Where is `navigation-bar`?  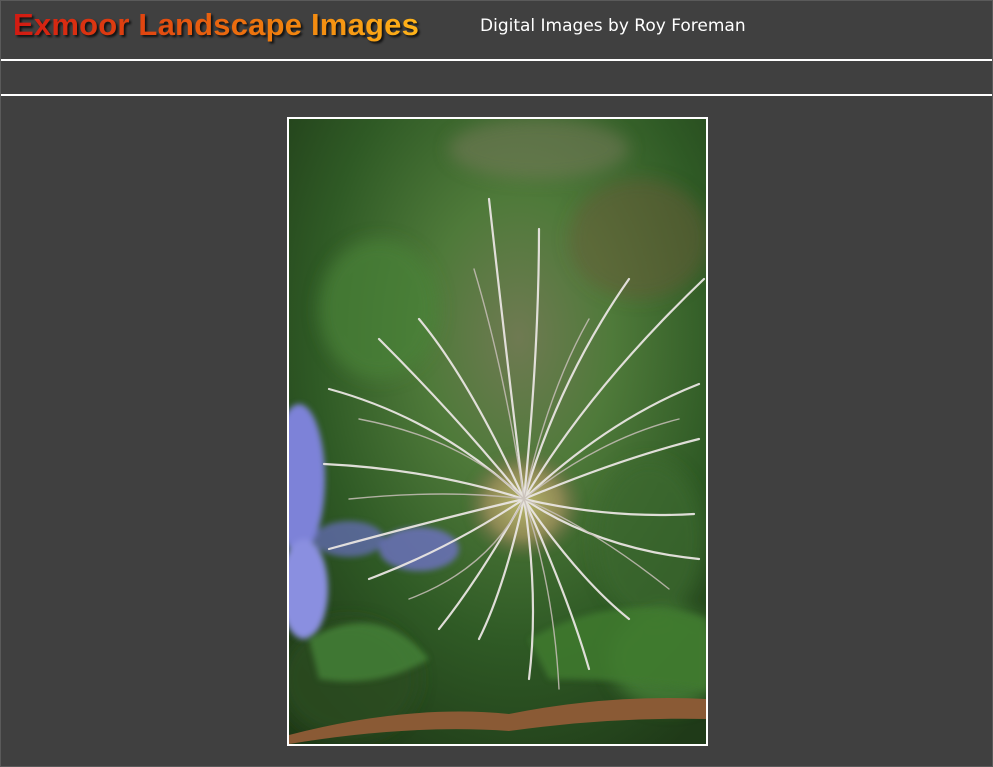 navigation-bar is located at coordinates (496, 78).